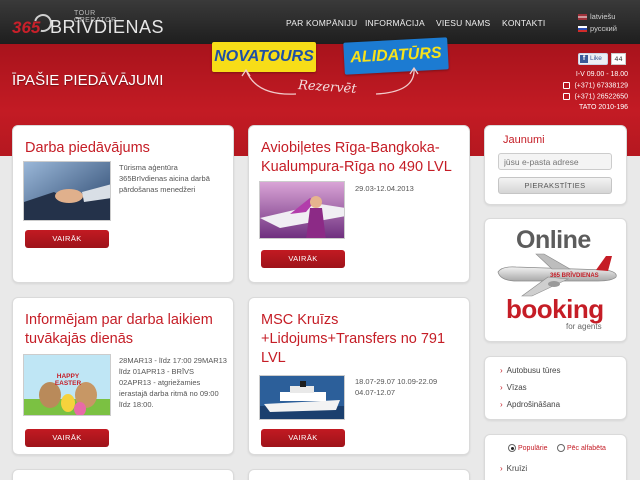 The image size is (640, 480). Describe the element at coordinates (107, 27) in the screenshot. I see `logo-brand: BRĪVDIENAS` at that location.